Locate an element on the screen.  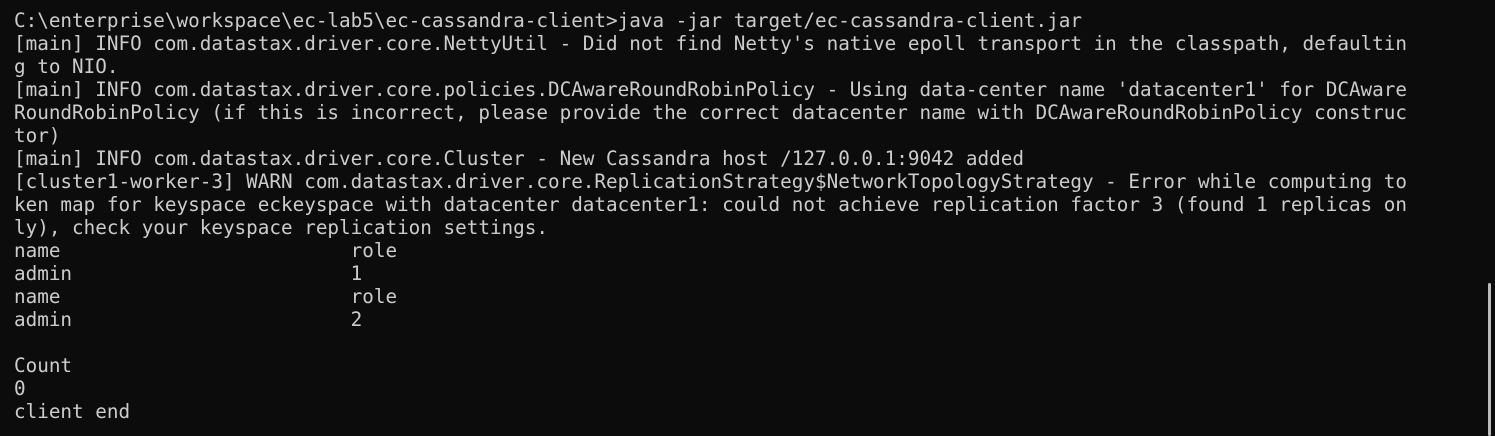
scrollbar-thumb is located at coordinates (1489, 359).